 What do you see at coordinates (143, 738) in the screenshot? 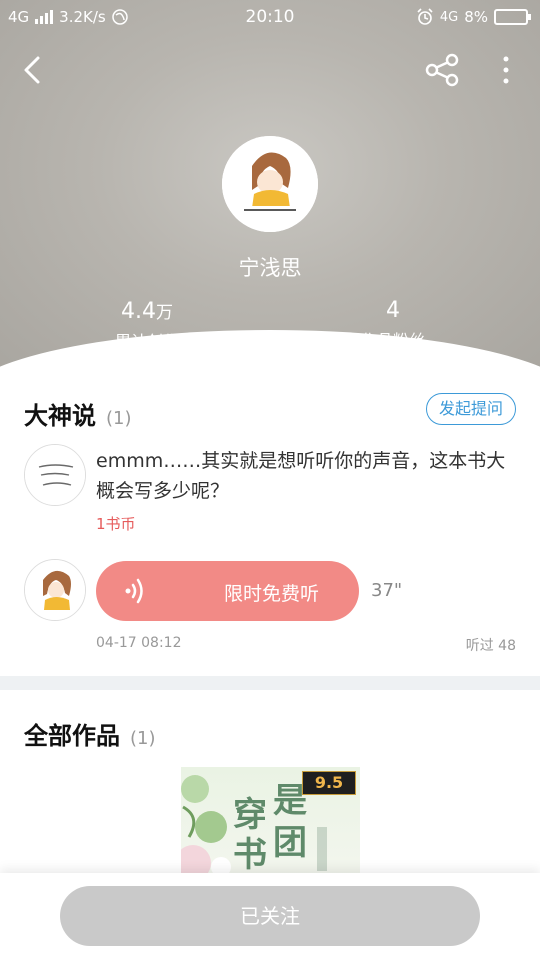
I see `works-count: (1)` at bounding box center [143, 738].